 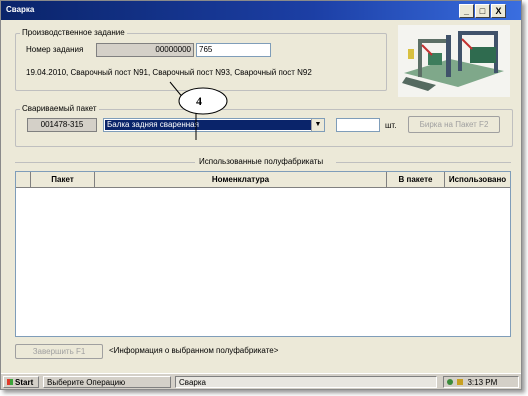 I want to click on taskbar-item-operation: Выберите Операцию, so click(x=107, y=382).